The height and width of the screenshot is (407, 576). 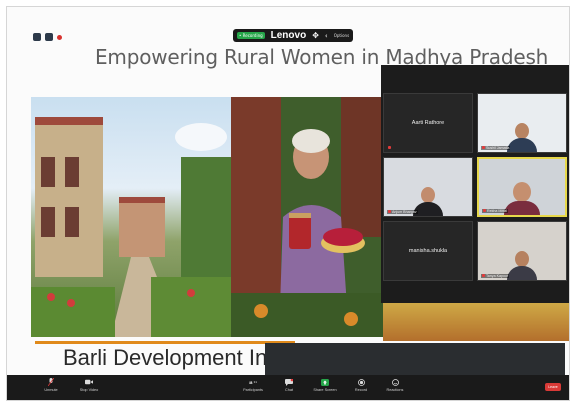 I want to click on recording-badge: • Recording, so click(x=251, y=35).